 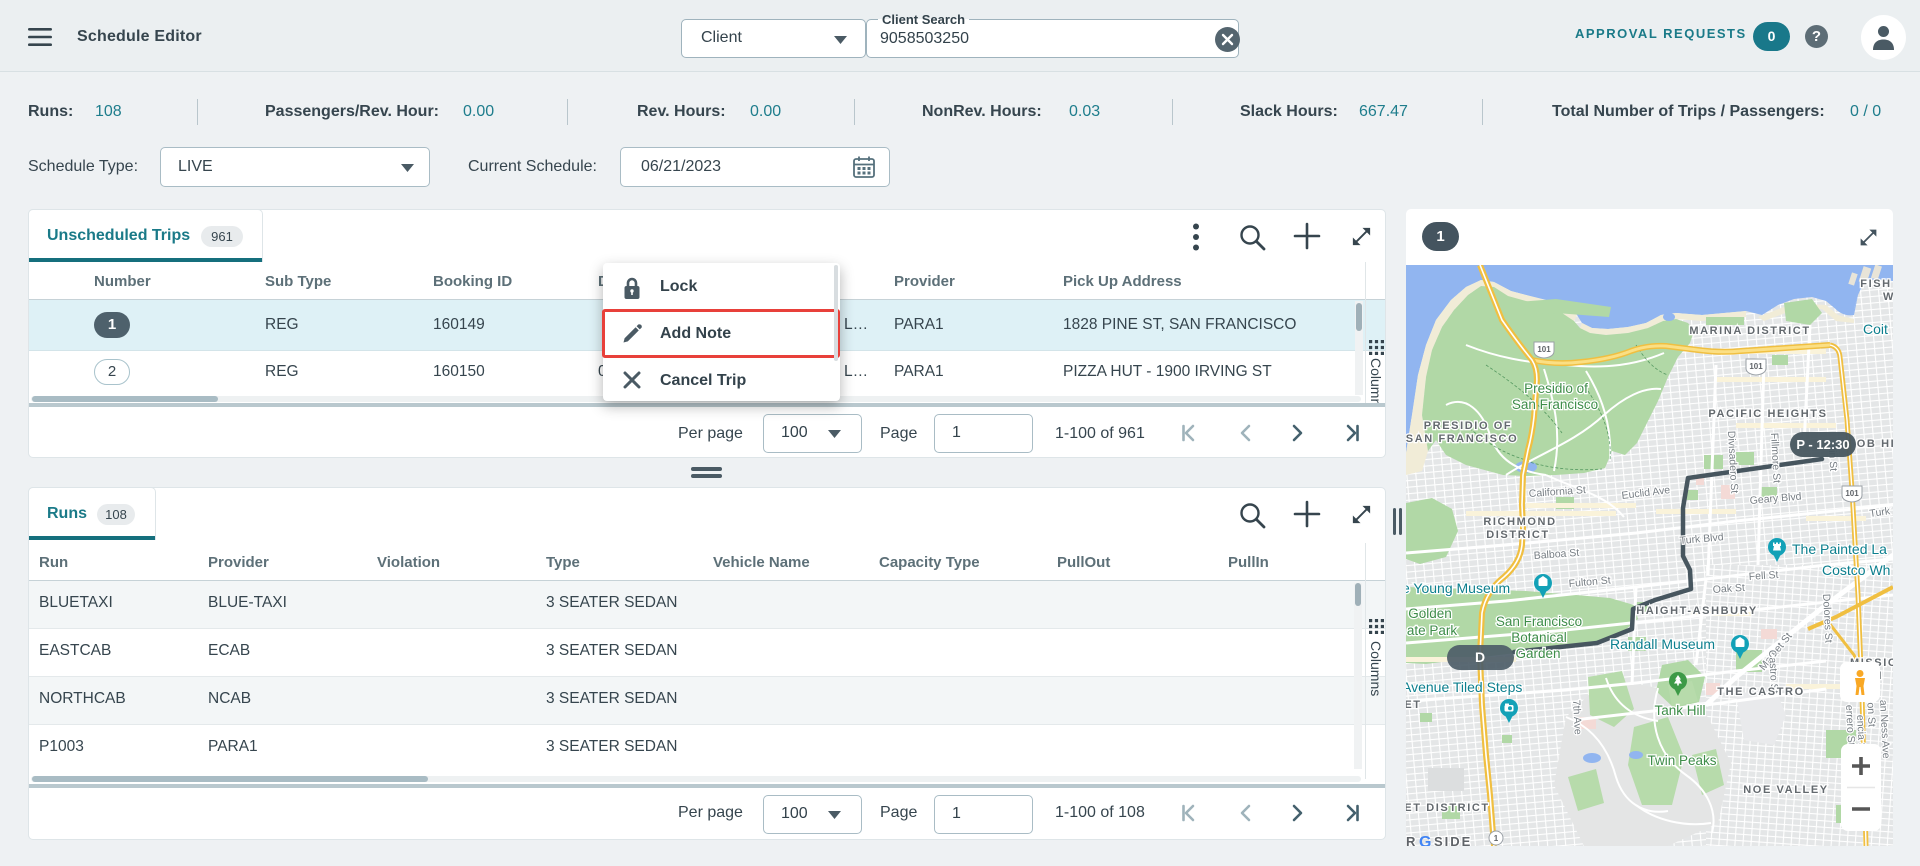 I want to click on svg-text: THE CASTRO, so click(x=1761, y=692).